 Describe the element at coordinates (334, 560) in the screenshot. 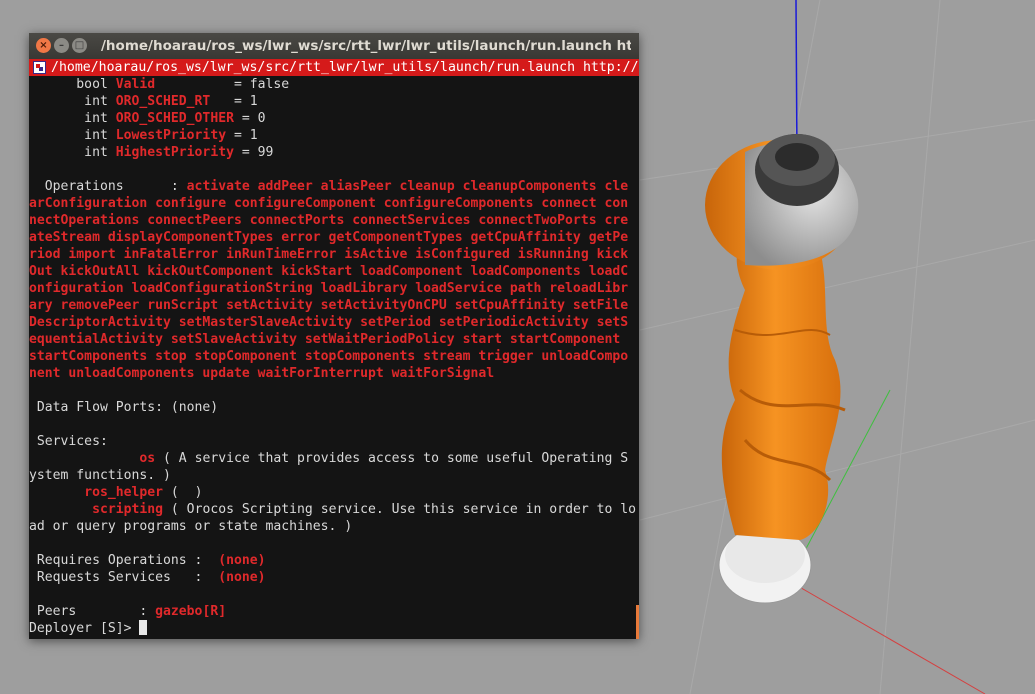

I see `terminal-line: Requires Operations : (none)` at that location.